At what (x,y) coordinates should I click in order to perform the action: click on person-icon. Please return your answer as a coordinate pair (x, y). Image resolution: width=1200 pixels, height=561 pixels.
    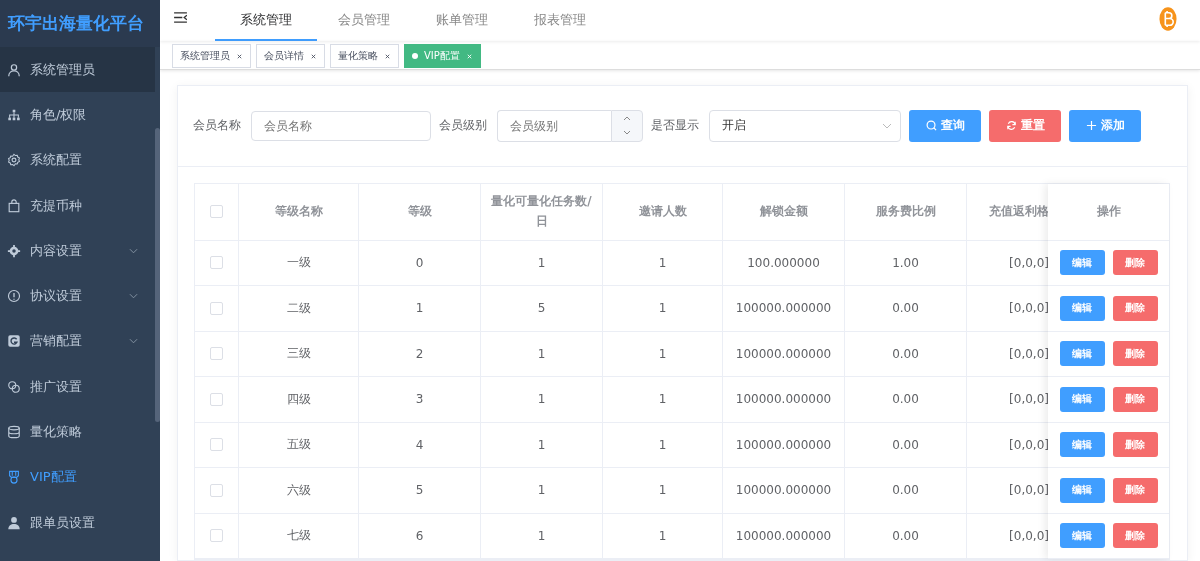
    Looking at the image, I should click on (14, 522).